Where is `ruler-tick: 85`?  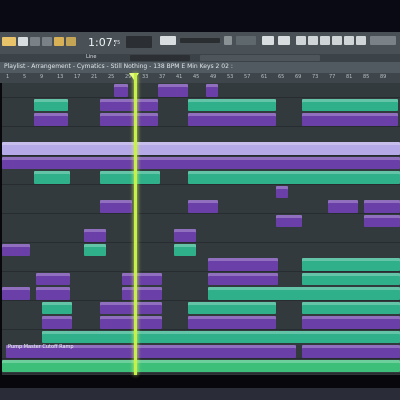
ruler-tick: 85 is located at coordinates (366, 77).